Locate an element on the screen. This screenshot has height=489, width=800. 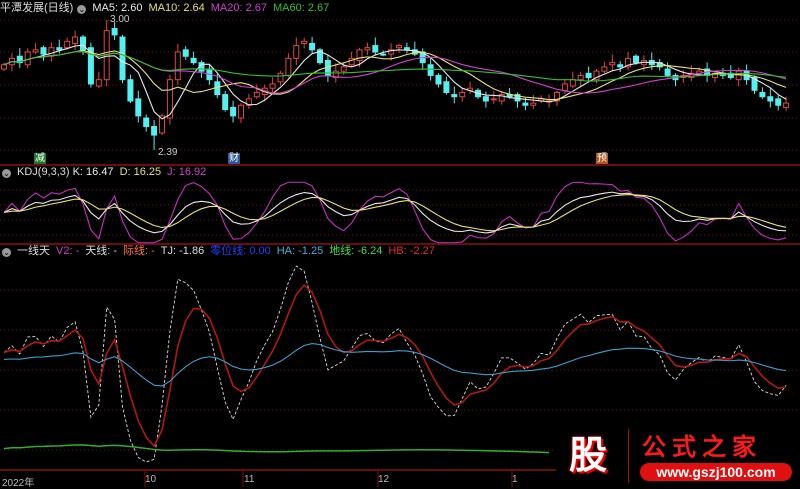
di-line is located at coordinates (276, 449).